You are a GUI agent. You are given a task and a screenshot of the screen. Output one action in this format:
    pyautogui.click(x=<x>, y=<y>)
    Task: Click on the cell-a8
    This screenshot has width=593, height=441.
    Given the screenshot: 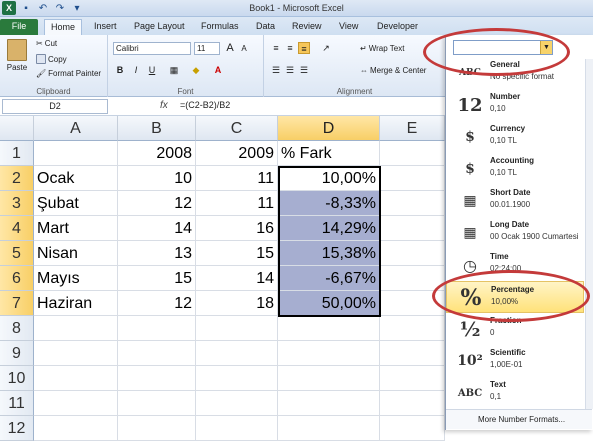 What is the action you would take?
    pyautogui.click(x=76, y=328)
    